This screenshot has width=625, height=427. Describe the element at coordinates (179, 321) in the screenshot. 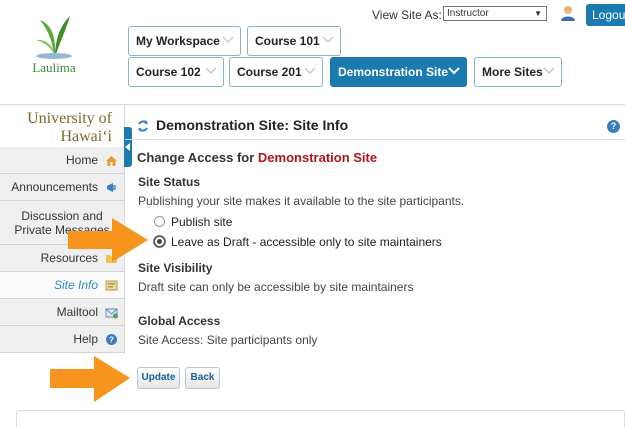

I see `global-access-heading: Global Access` at that location.